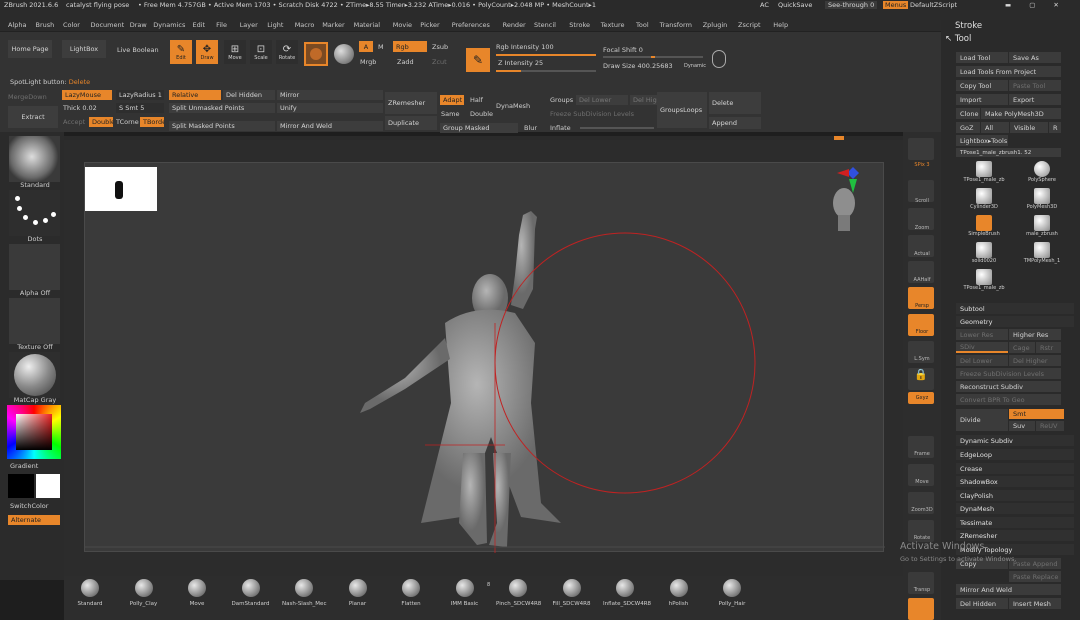 This screenshot has width=1080, height=620. I want to click on group-masked-button: Group Masked, so click(479, 128).